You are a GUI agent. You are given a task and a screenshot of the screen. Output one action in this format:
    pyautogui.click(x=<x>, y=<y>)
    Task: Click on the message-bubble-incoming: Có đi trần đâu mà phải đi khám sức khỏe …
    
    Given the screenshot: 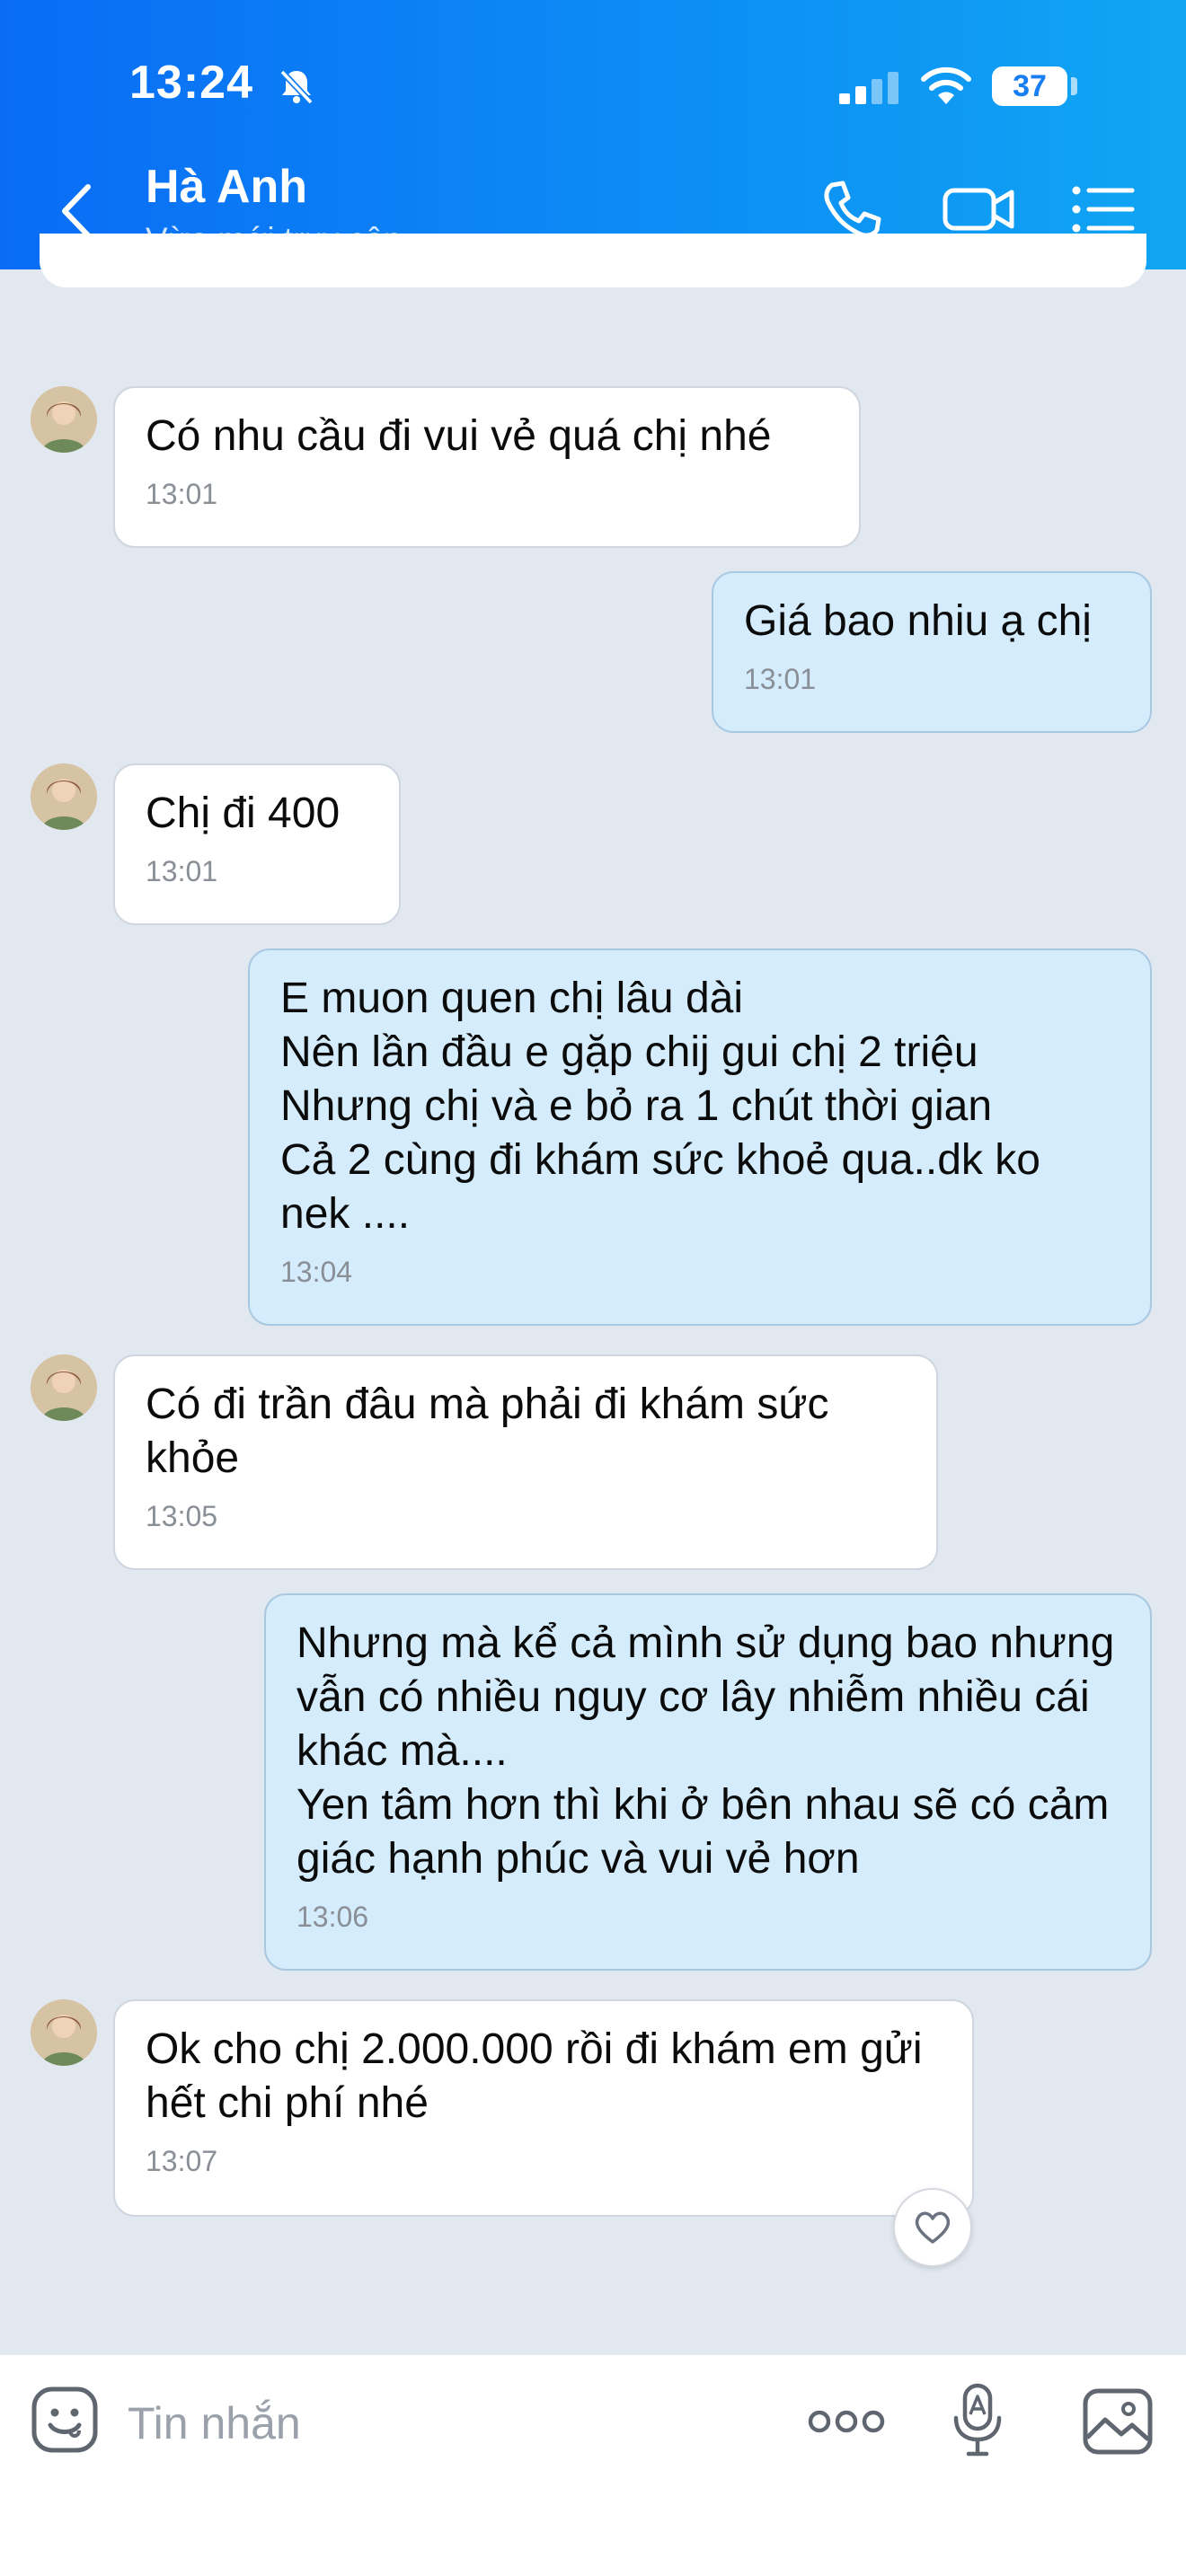 What is the action you would take?
    pyautogui.click(x=525, y=1462)
    